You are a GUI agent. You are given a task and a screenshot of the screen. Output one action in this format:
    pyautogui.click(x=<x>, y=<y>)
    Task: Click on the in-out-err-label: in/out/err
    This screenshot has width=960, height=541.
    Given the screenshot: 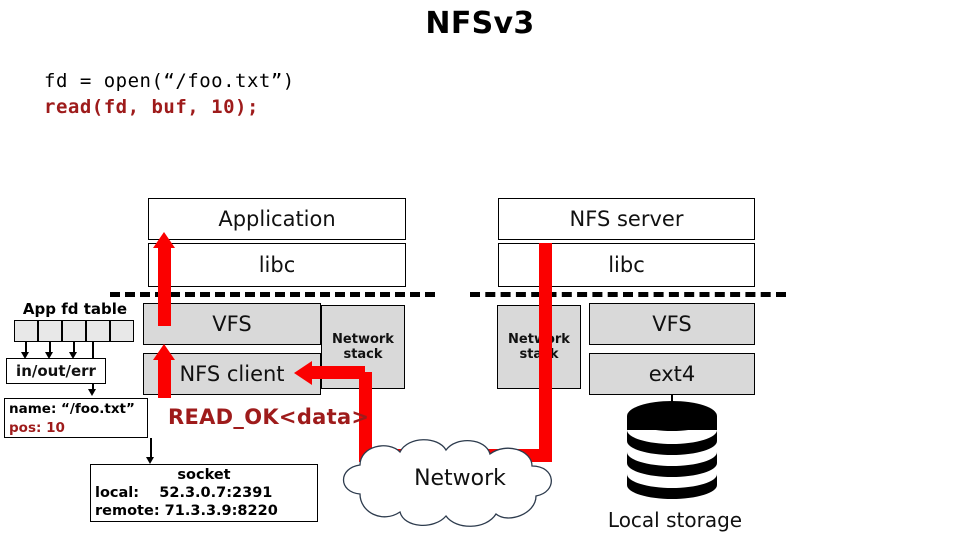 What is the action you would take?
    pyautogui.click(x=56, y=370)
    